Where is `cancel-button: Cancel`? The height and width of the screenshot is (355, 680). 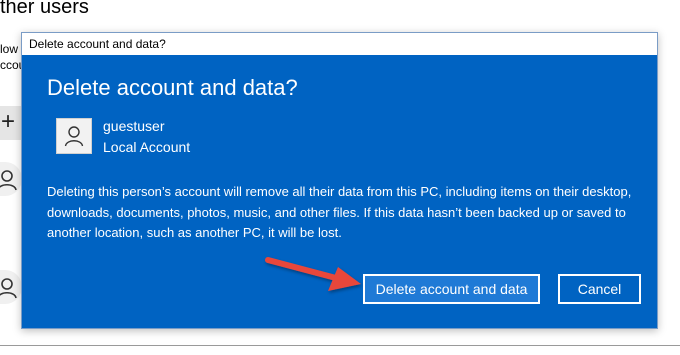 cancel-button: Cancel is located at coordinates (599, 289).